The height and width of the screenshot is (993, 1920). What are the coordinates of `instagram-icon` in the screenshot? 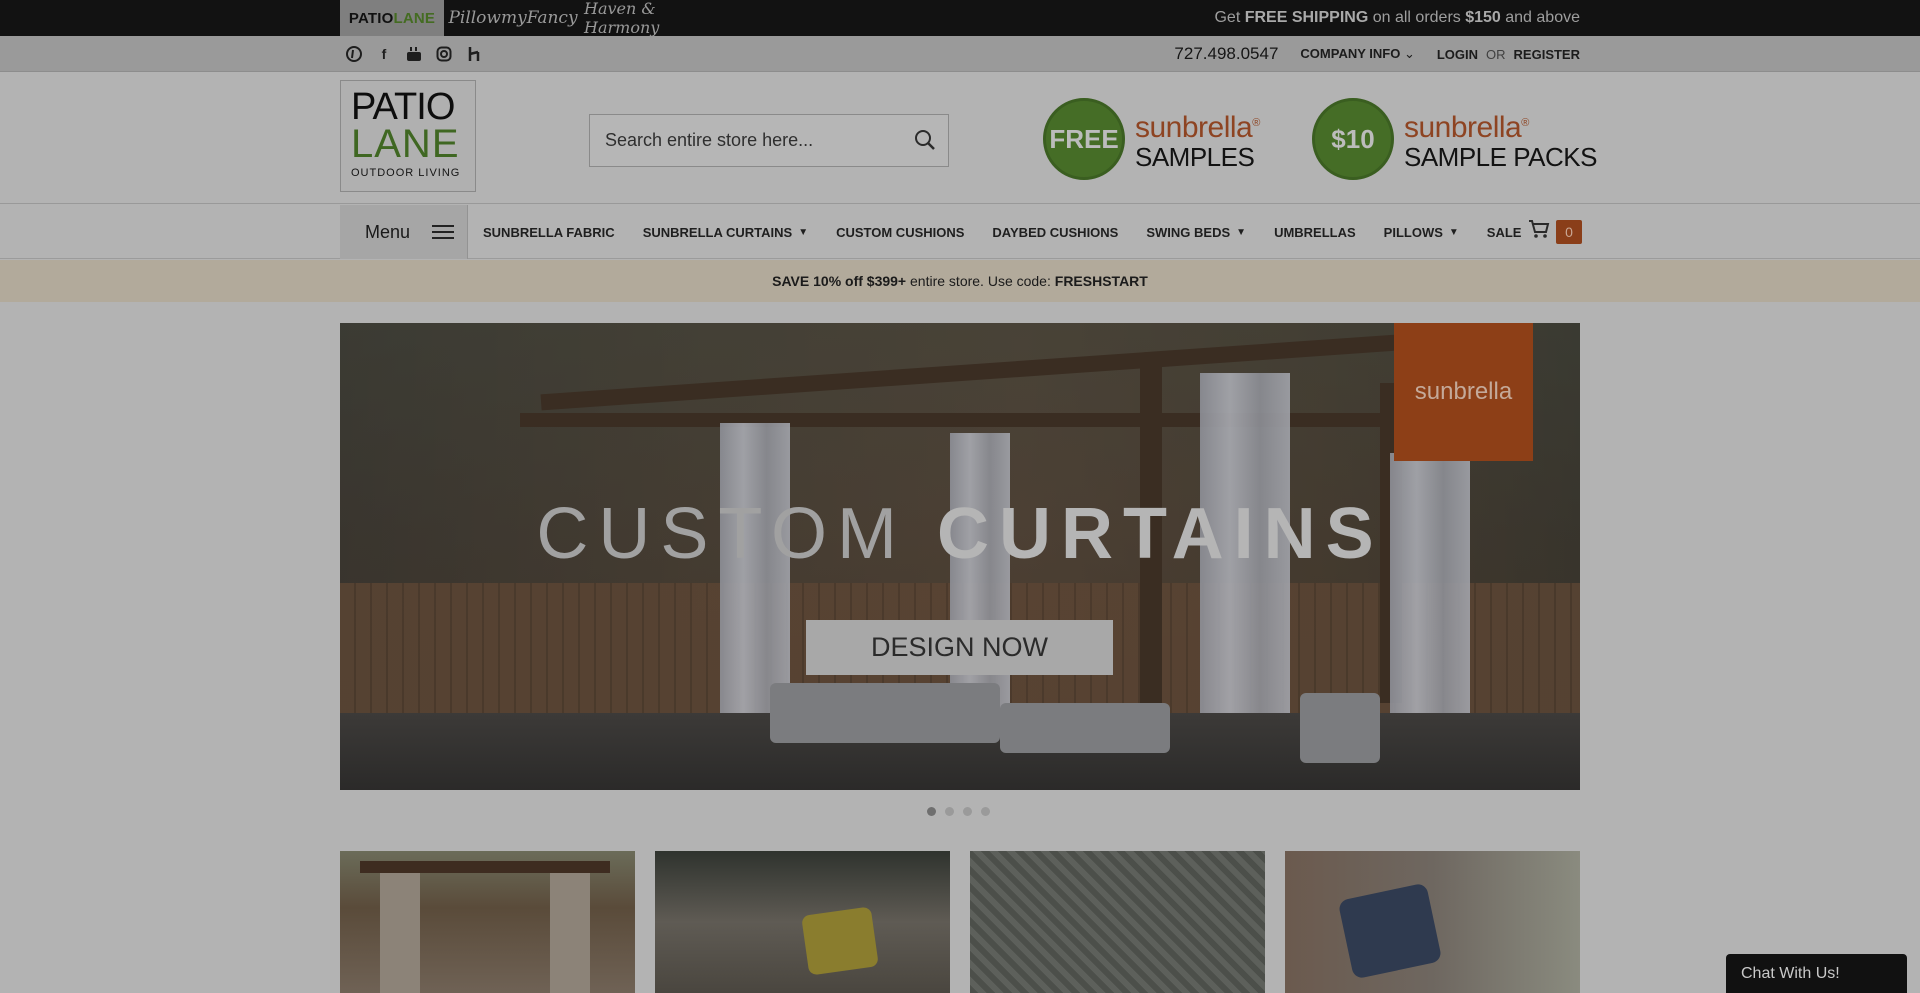 It's located at (444, 54).